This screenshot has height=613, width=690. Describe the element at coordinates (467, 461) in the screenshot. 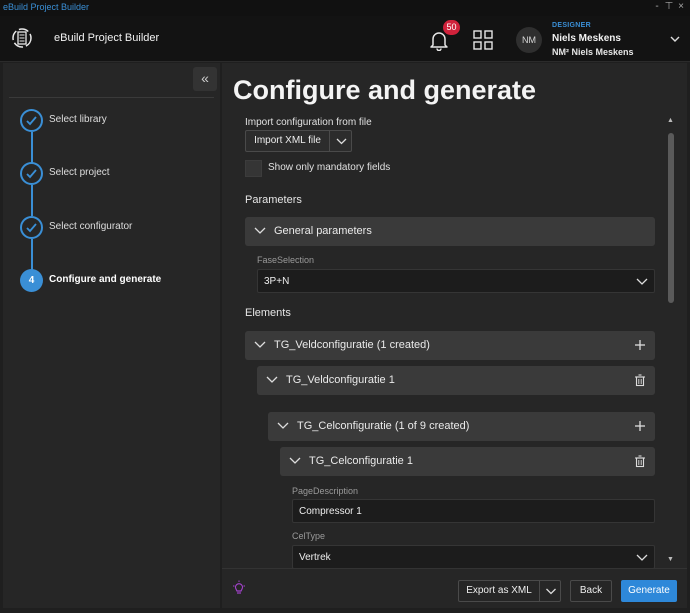

I see `celconfiguratie-item: TG_Celconfiguratie 1` at that location.